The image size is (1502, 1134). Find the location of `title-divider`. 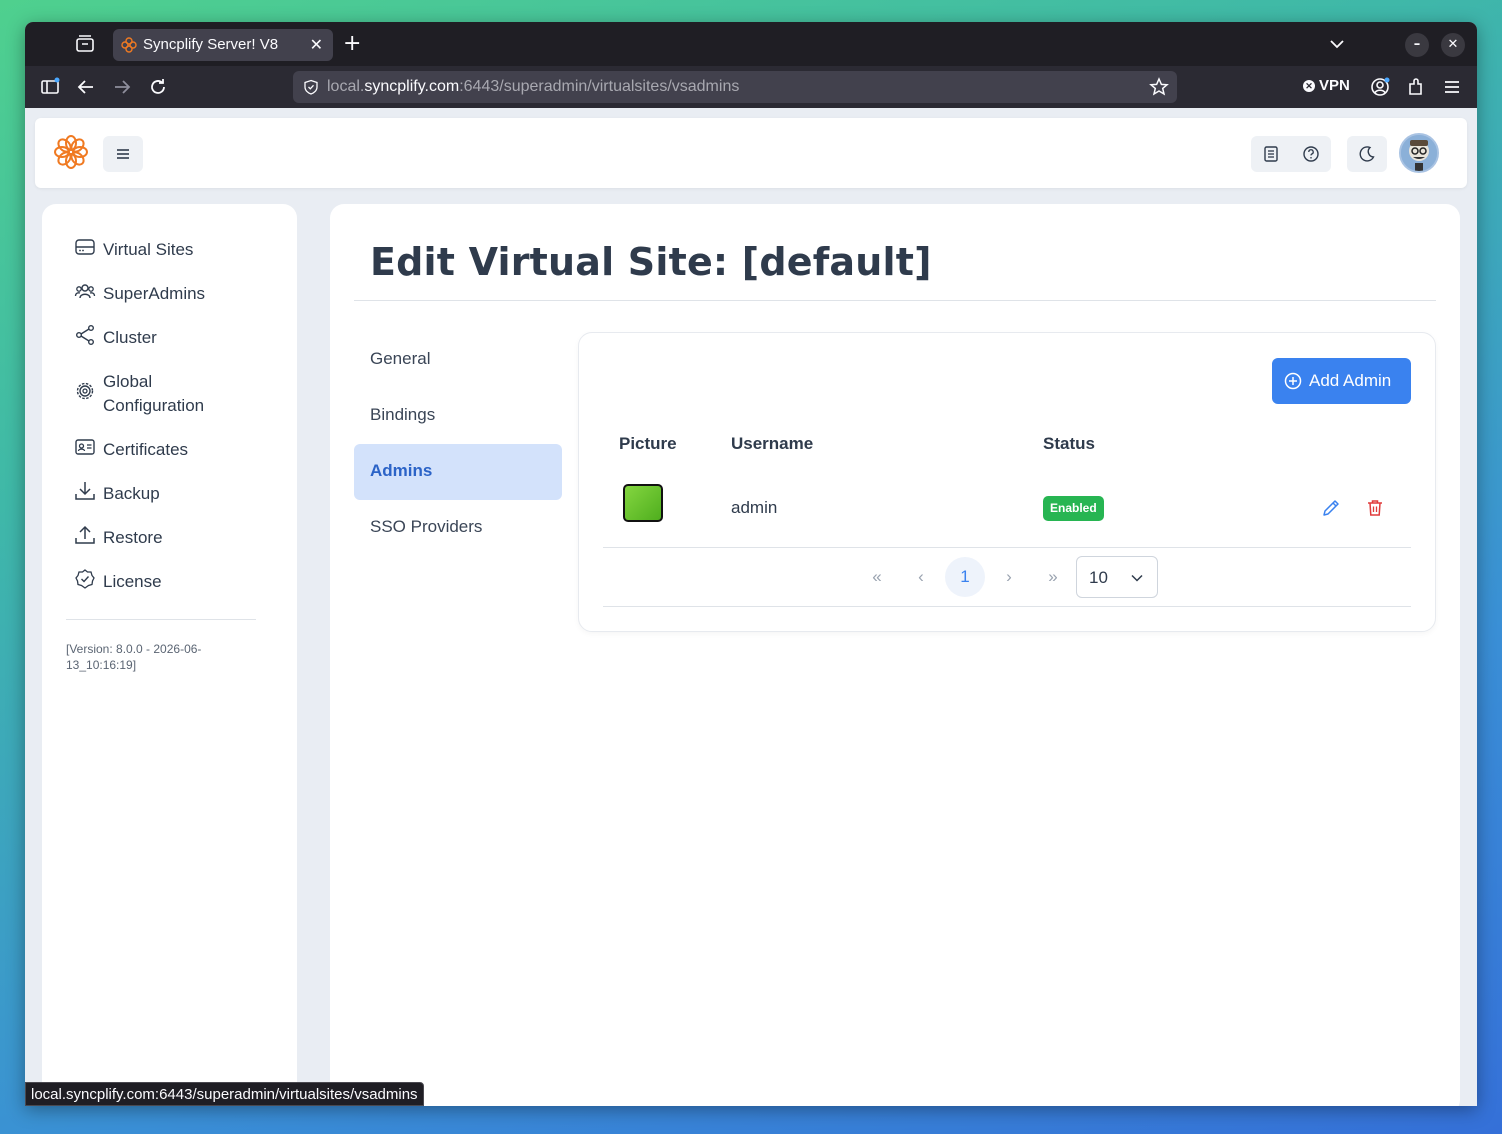

title-divider is located at coordinates (895, 300).